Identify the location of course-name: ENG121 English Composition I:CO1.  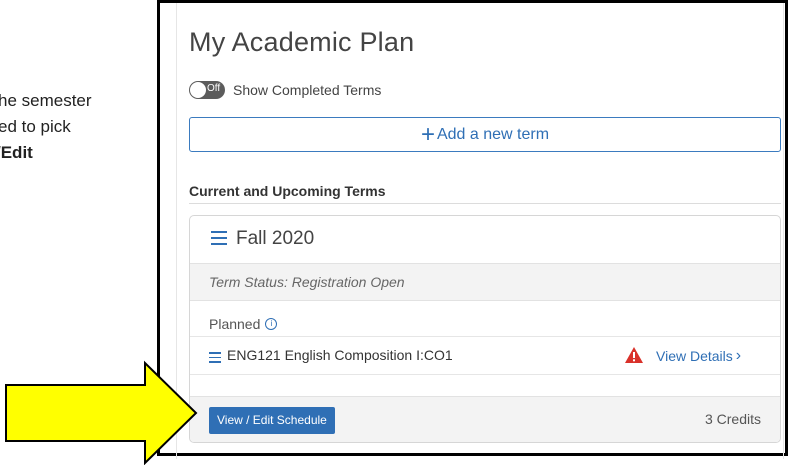
(340, 355).